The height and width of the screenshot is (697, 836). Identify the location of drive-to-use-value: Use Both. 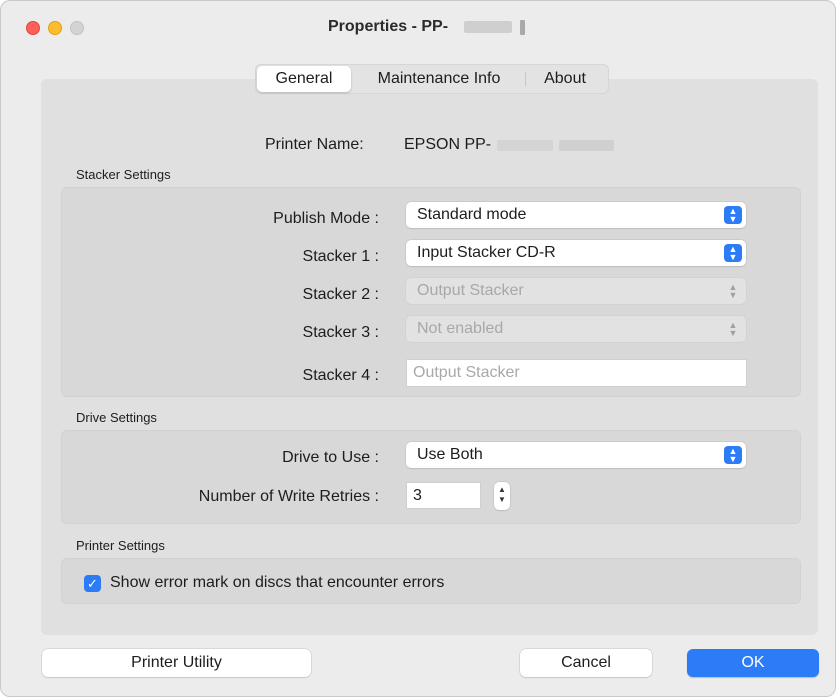
(450, 454).